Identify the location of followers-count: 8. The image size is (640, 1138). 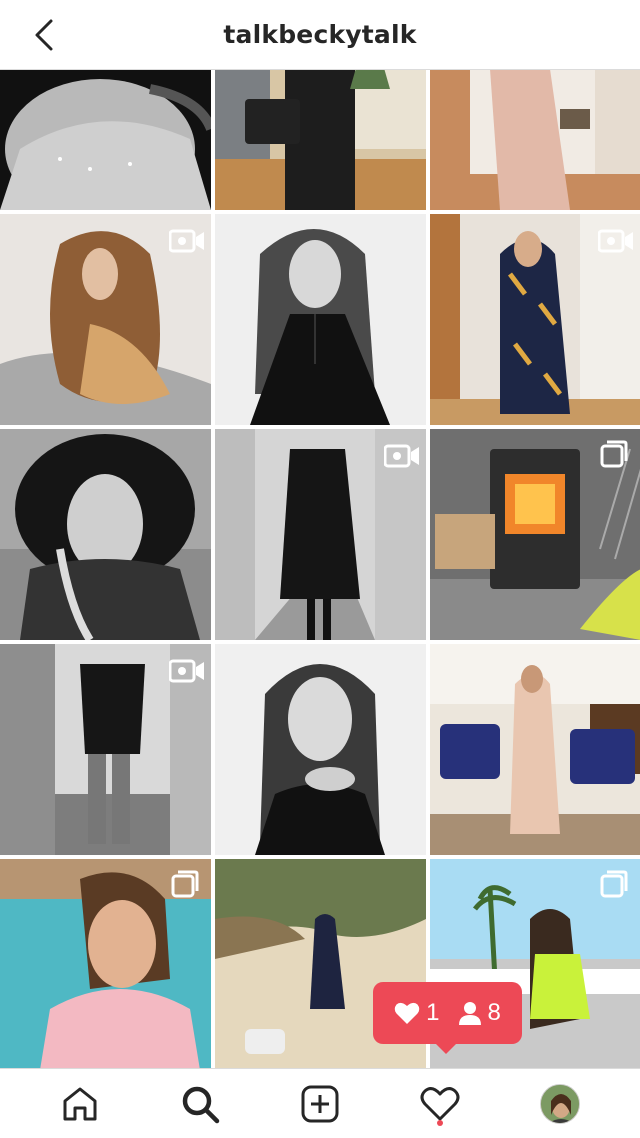
(494, 1012).